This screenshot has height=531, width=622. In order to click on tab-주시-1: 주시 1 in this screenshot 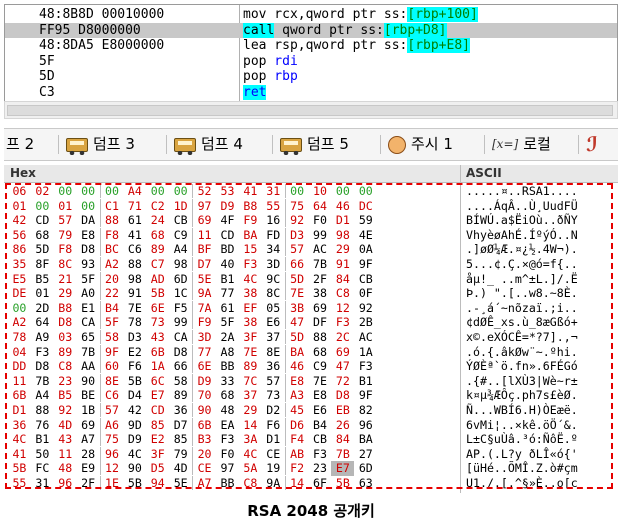, I will do `click(420, 144)`.